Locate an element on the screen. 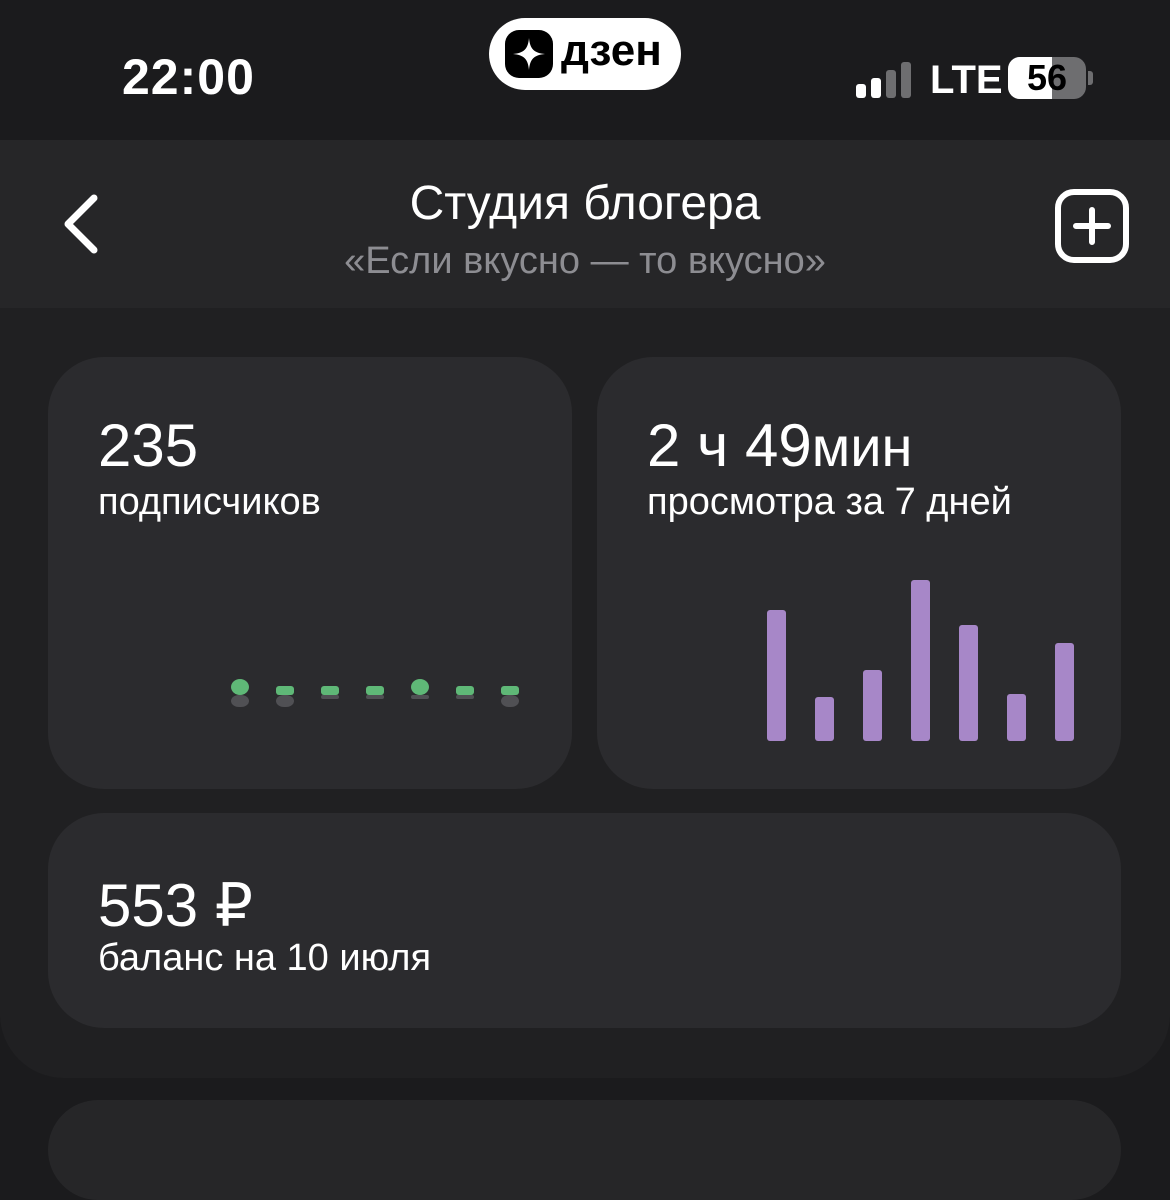 This screenshot has height=1200, width=1170. next-card is located at coordinates (584, 1150).